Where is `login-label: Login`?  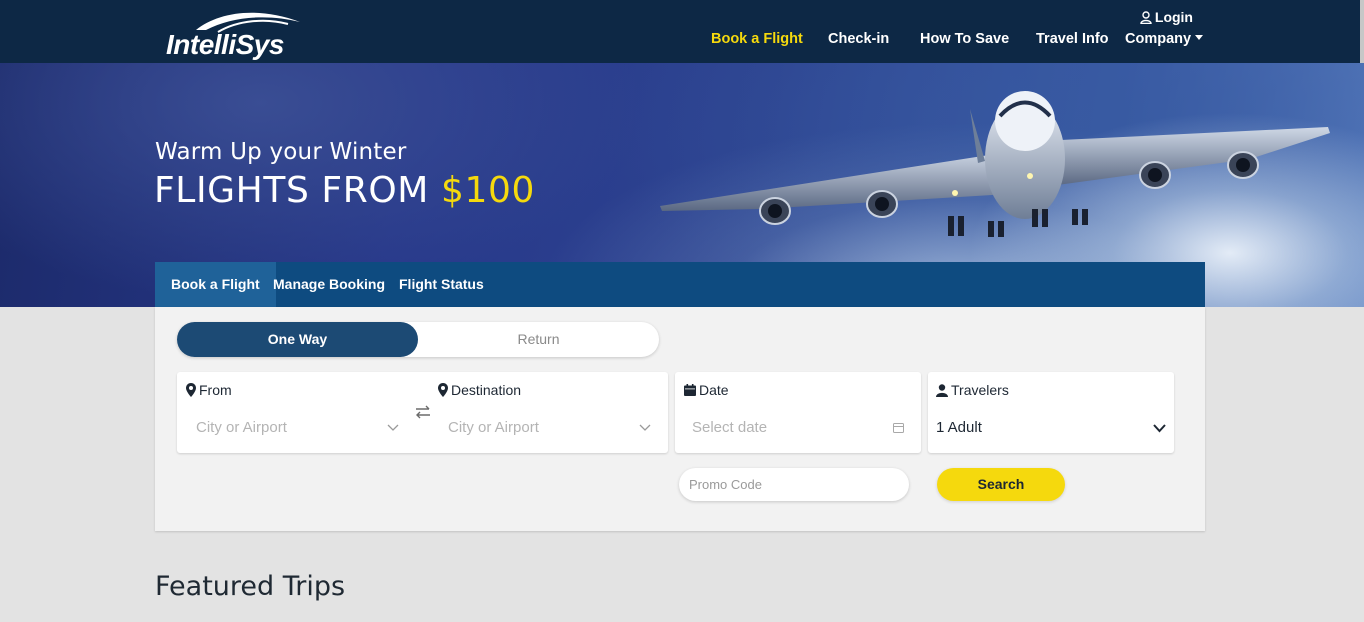
login-label: Login is located at coordinates (1173, 17).